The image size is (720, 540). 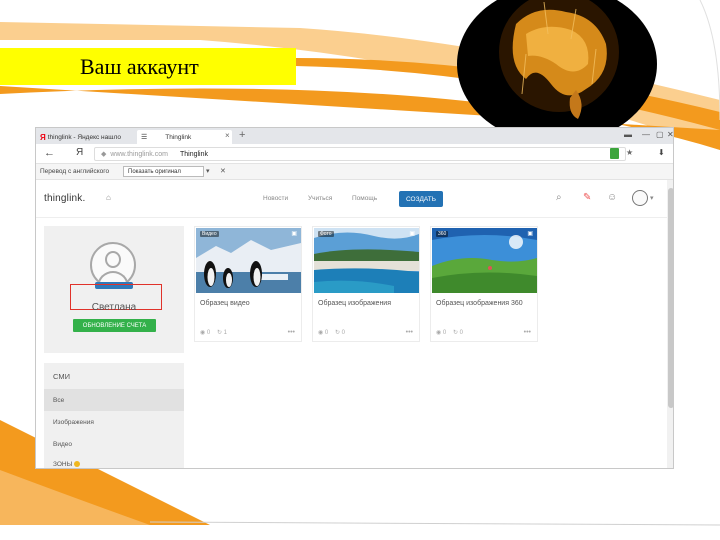 What do you see at coordinates (227, 135) in the screenshot?
I see `close-tab-icon: ×` at bounding box center [227, 135].